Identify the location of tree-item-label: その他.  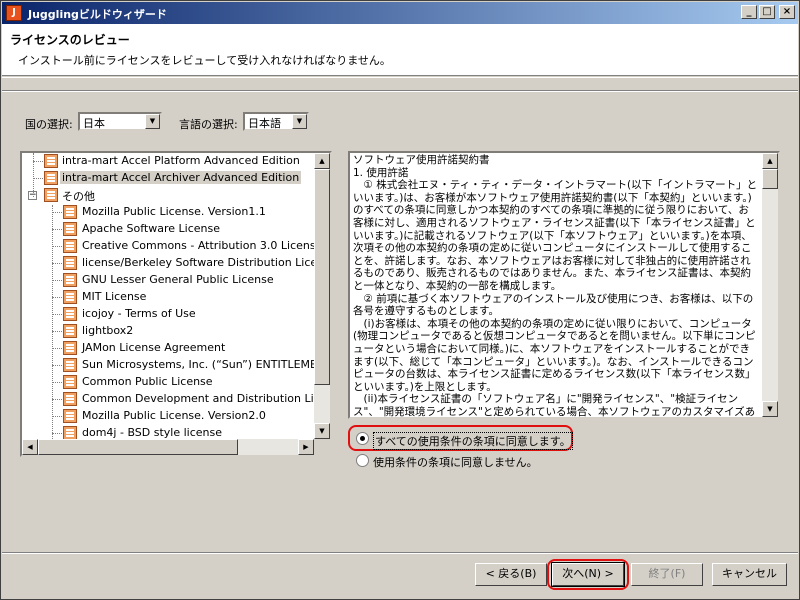
(78, 196).